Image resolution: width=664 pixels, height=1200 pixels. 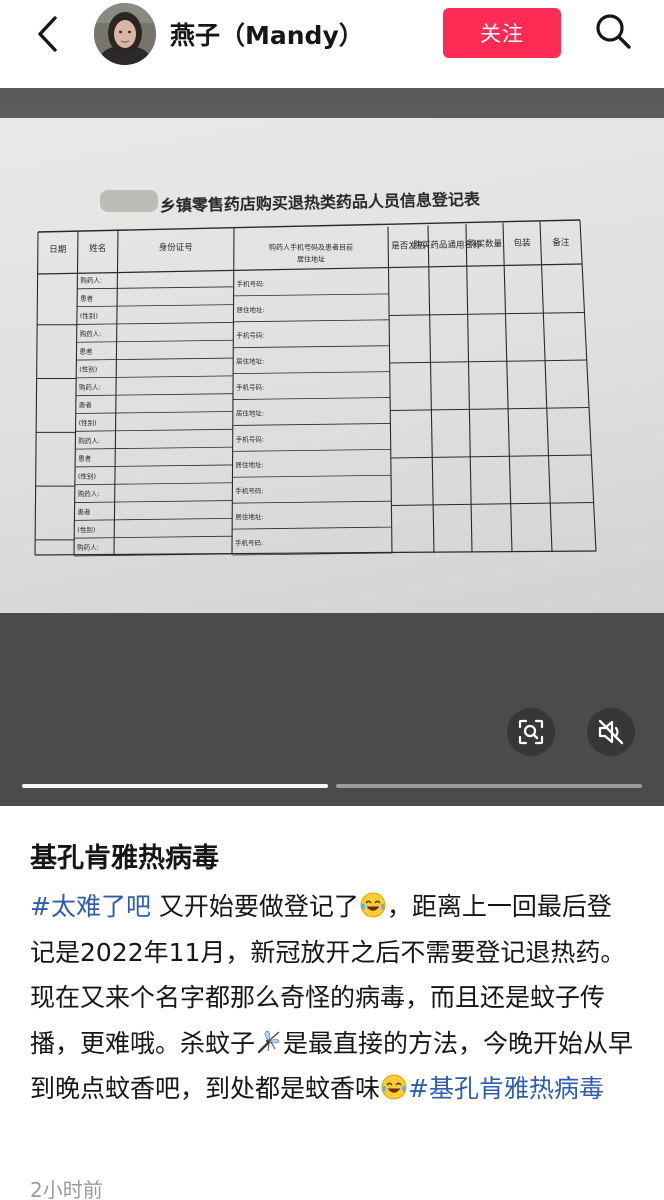 I want to click on form-header-line, so click(x=310, y=269).